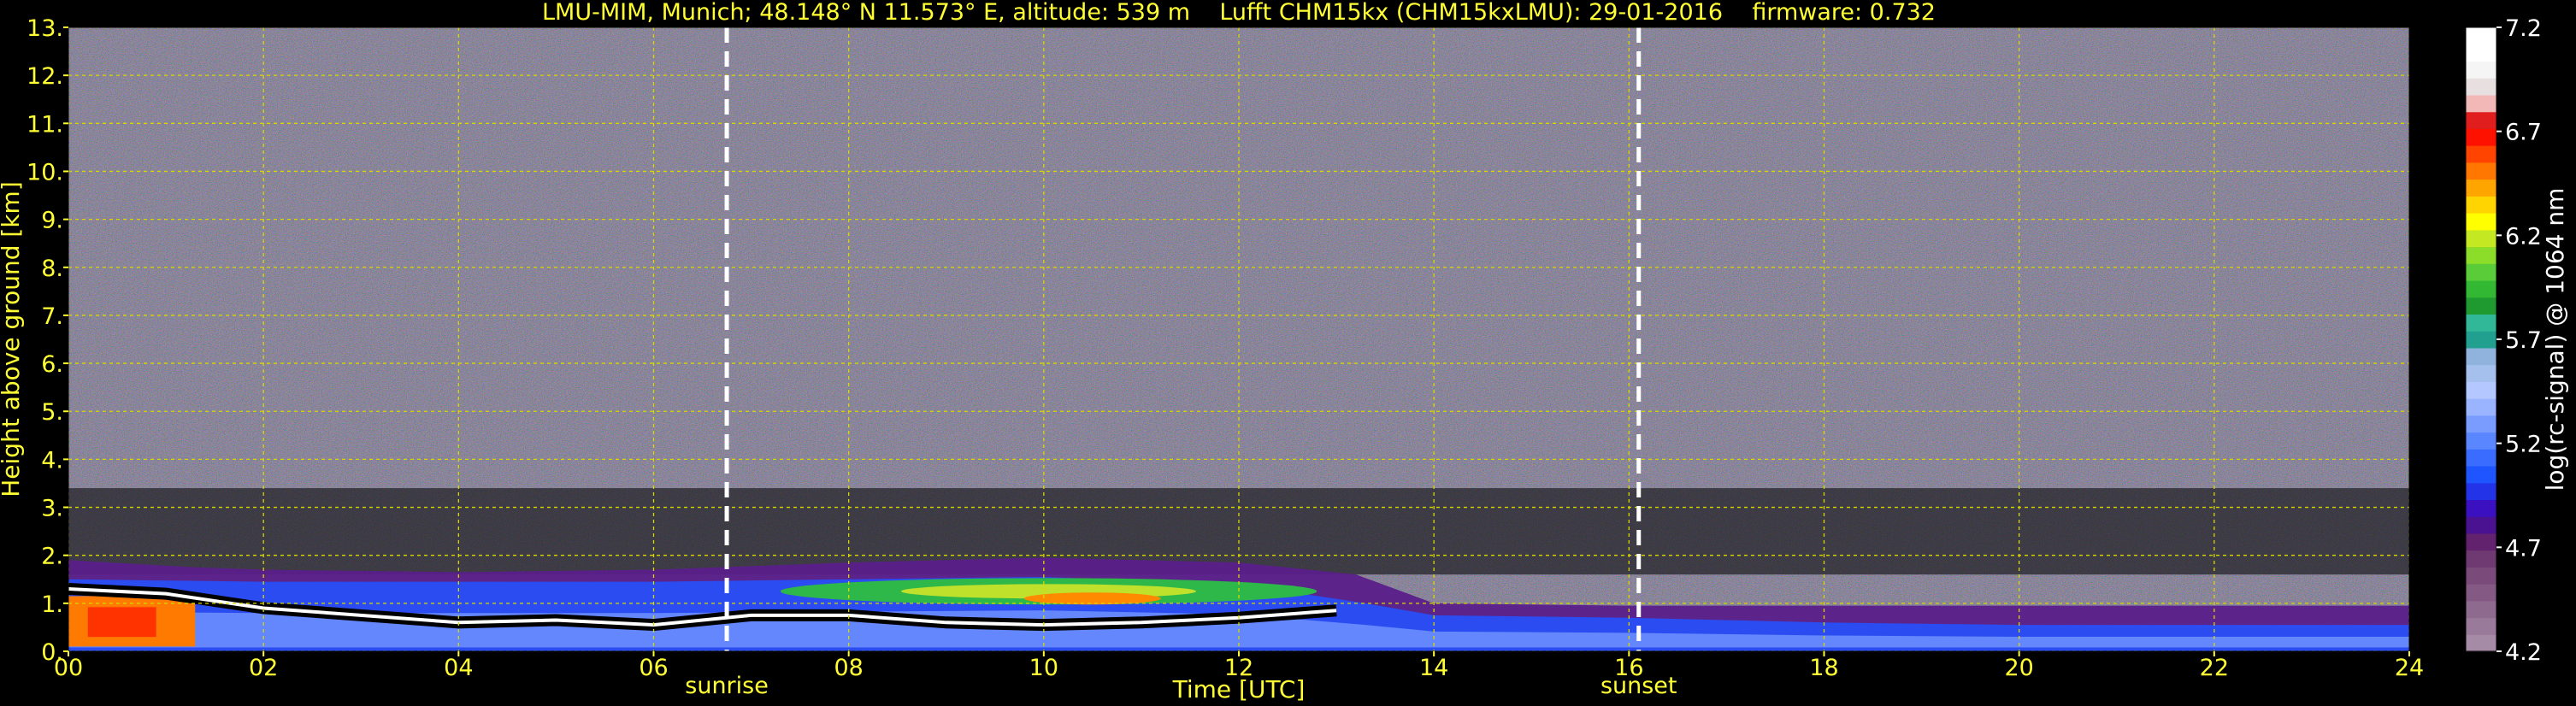 Image resolution: width=2576 pixels, height=706 pixels. Describe the element at coordinates (2555, 339) in the screenshot. I see `colorbar-label: log(rc-signal) @ 1064 nm` at that location.